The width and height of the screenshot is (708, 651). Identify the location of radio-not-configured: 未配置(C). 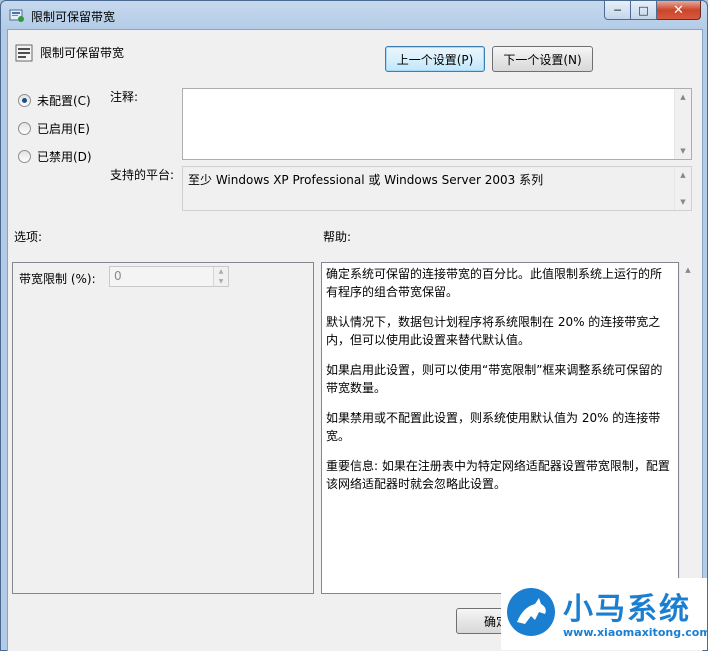
(54, 100).